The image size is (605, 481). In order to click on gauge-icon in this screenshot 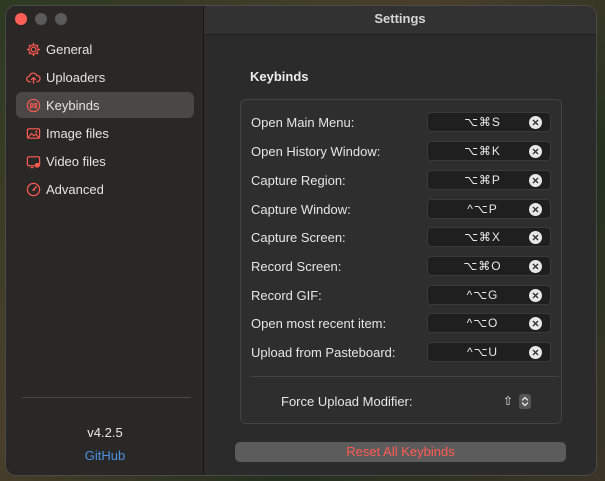, I will do `click(33, 189)`.